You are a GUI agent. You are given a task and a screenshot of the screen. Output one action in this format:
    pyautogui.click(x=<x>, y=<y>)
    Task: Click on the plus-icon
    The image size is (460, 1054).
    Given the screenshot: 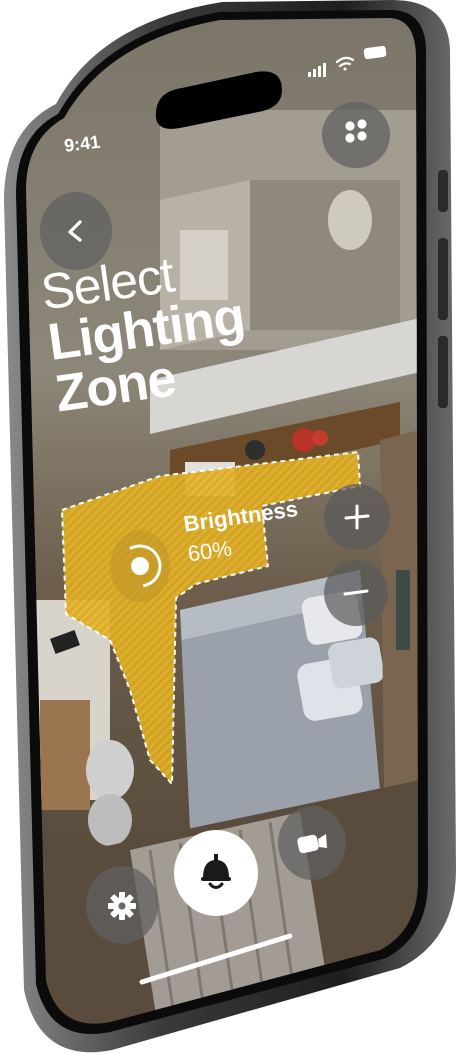 What is the action you would take?
    pyautogui.click(x=357, y=517)
    